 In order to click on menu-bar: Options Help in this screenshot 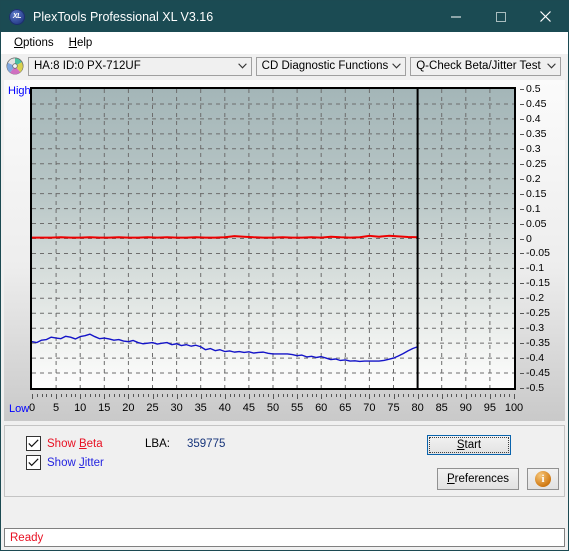, I will do `click(284, 43)`.